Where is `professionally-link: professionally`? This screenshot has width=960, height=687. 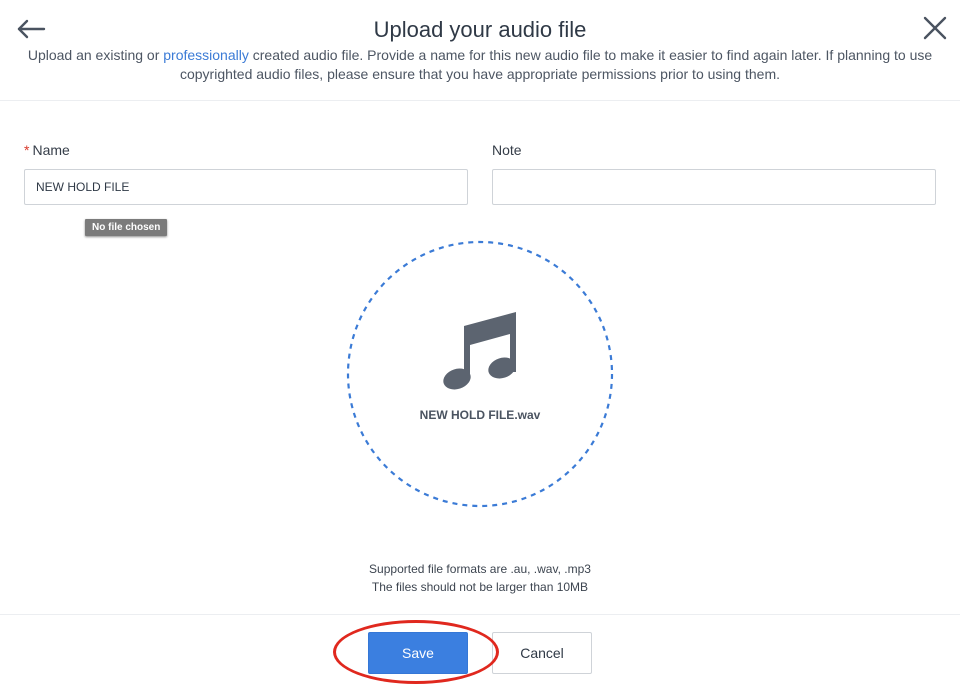
professionally-link: professionally is located at coordinates (206, 55).